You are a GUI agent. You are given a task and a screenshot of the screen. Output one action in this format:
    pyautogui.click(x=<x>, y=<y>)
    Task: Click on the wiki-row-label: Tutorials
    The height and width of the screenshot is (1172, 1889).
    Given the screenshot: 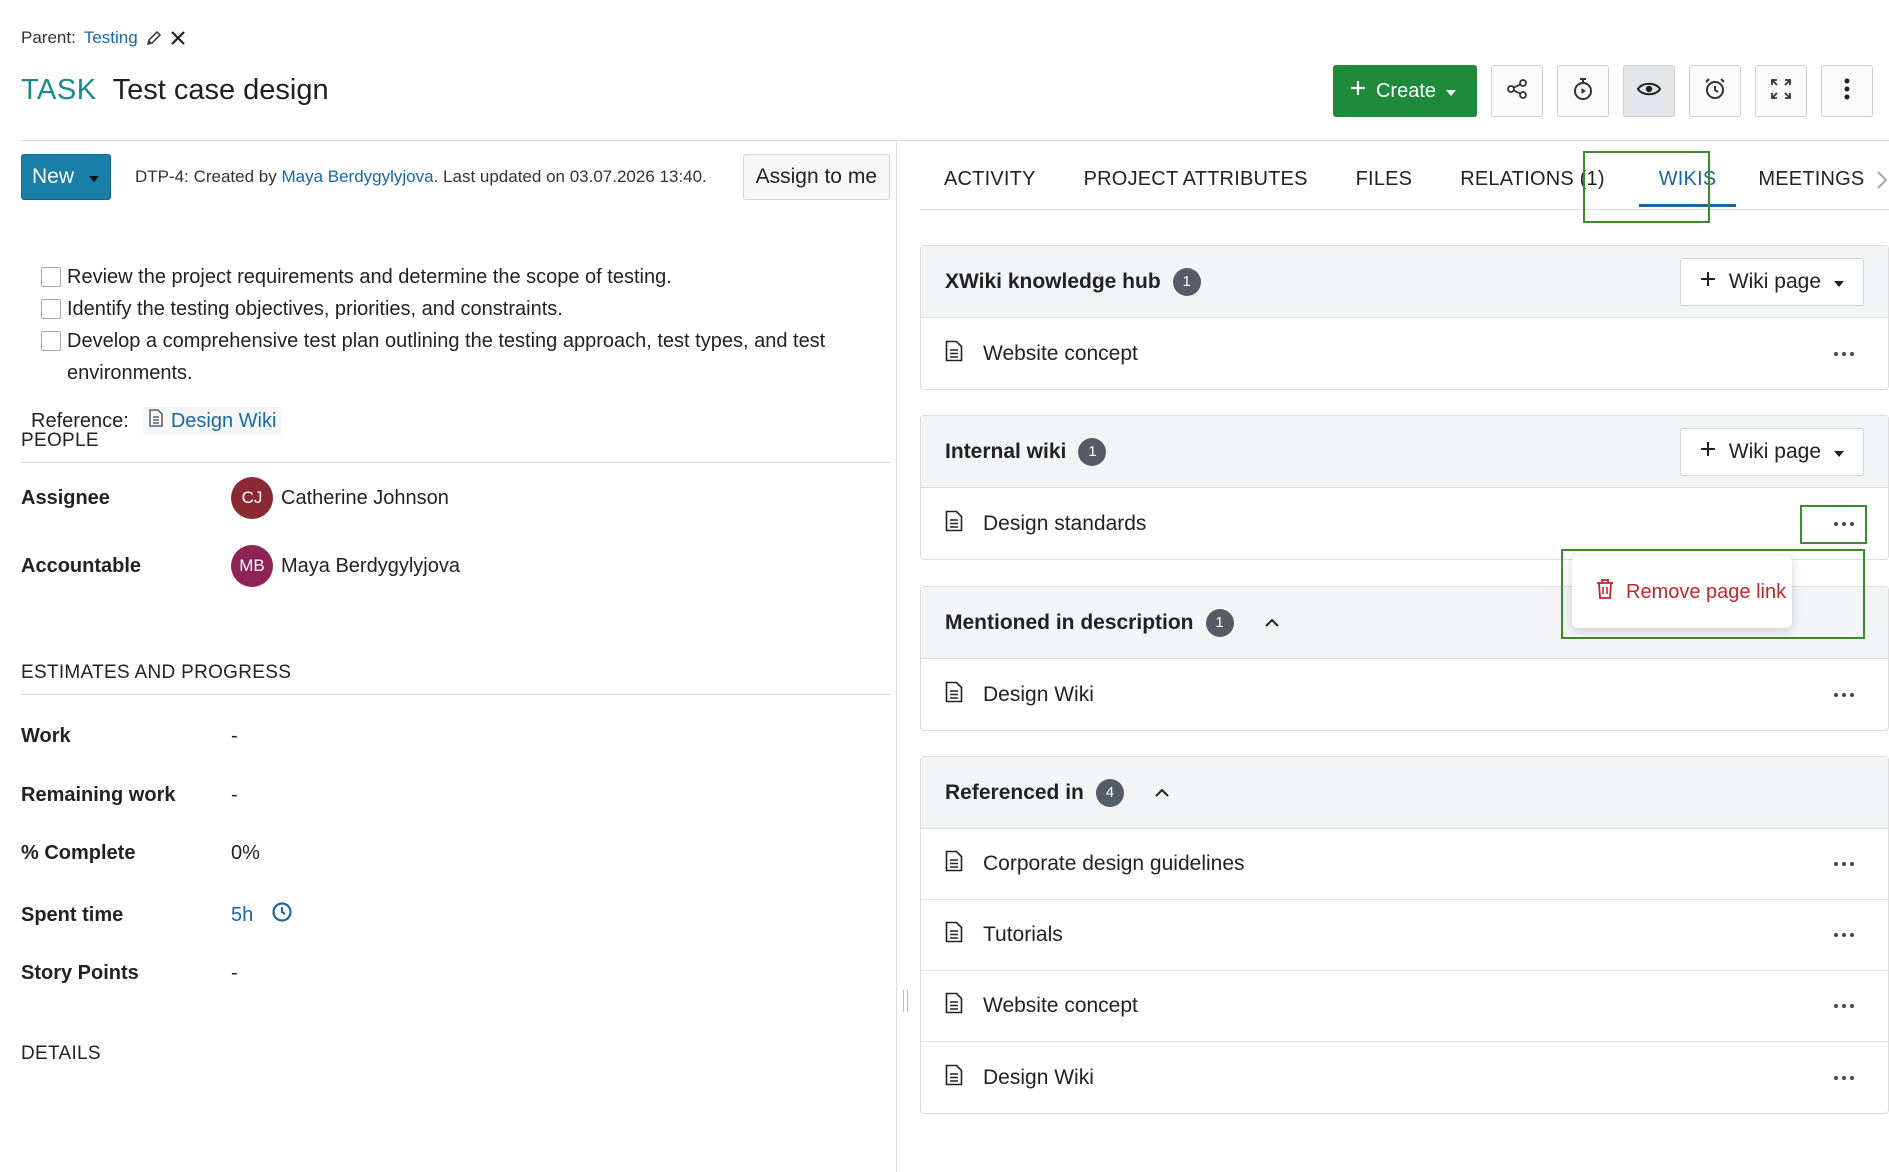 What is the action you would take?
    pyautogui.click(x=1023, y=934)
    